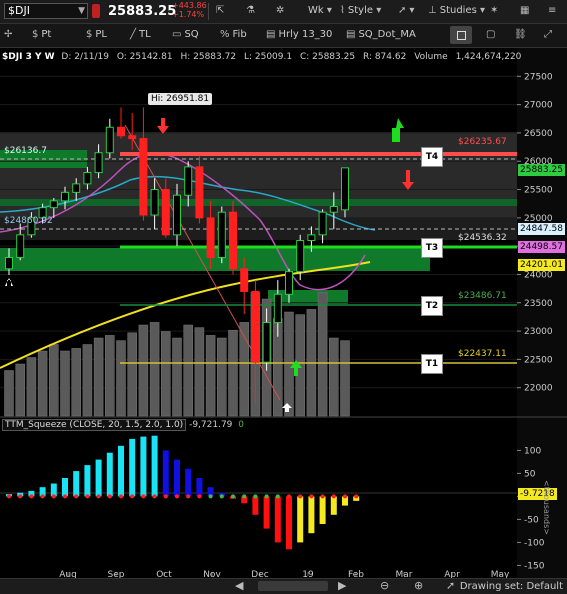 The height and width of the screenshot is (594, 567). I want to click on squeeze-zero: 0, so click(241, 425).